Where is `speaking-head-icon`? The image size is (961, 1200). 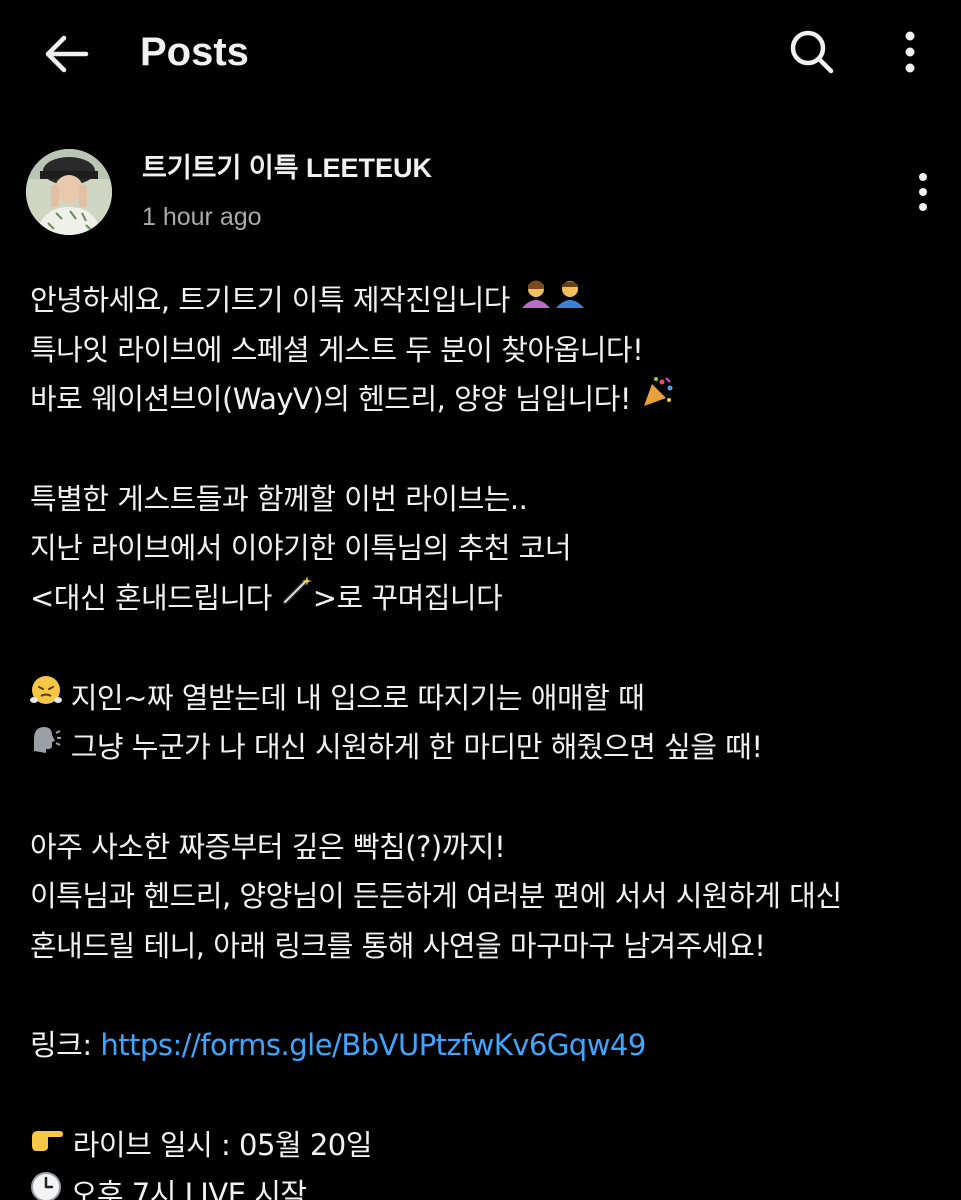 speaking-head-icon is located at coordinates (46, 746).